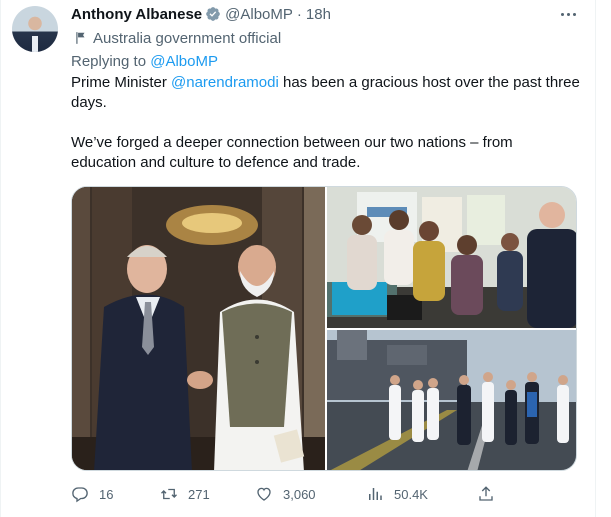 Image resolution: width=611 pixels, height=517 pixels. I want to click on reply-count: 16, so click(106, 494).